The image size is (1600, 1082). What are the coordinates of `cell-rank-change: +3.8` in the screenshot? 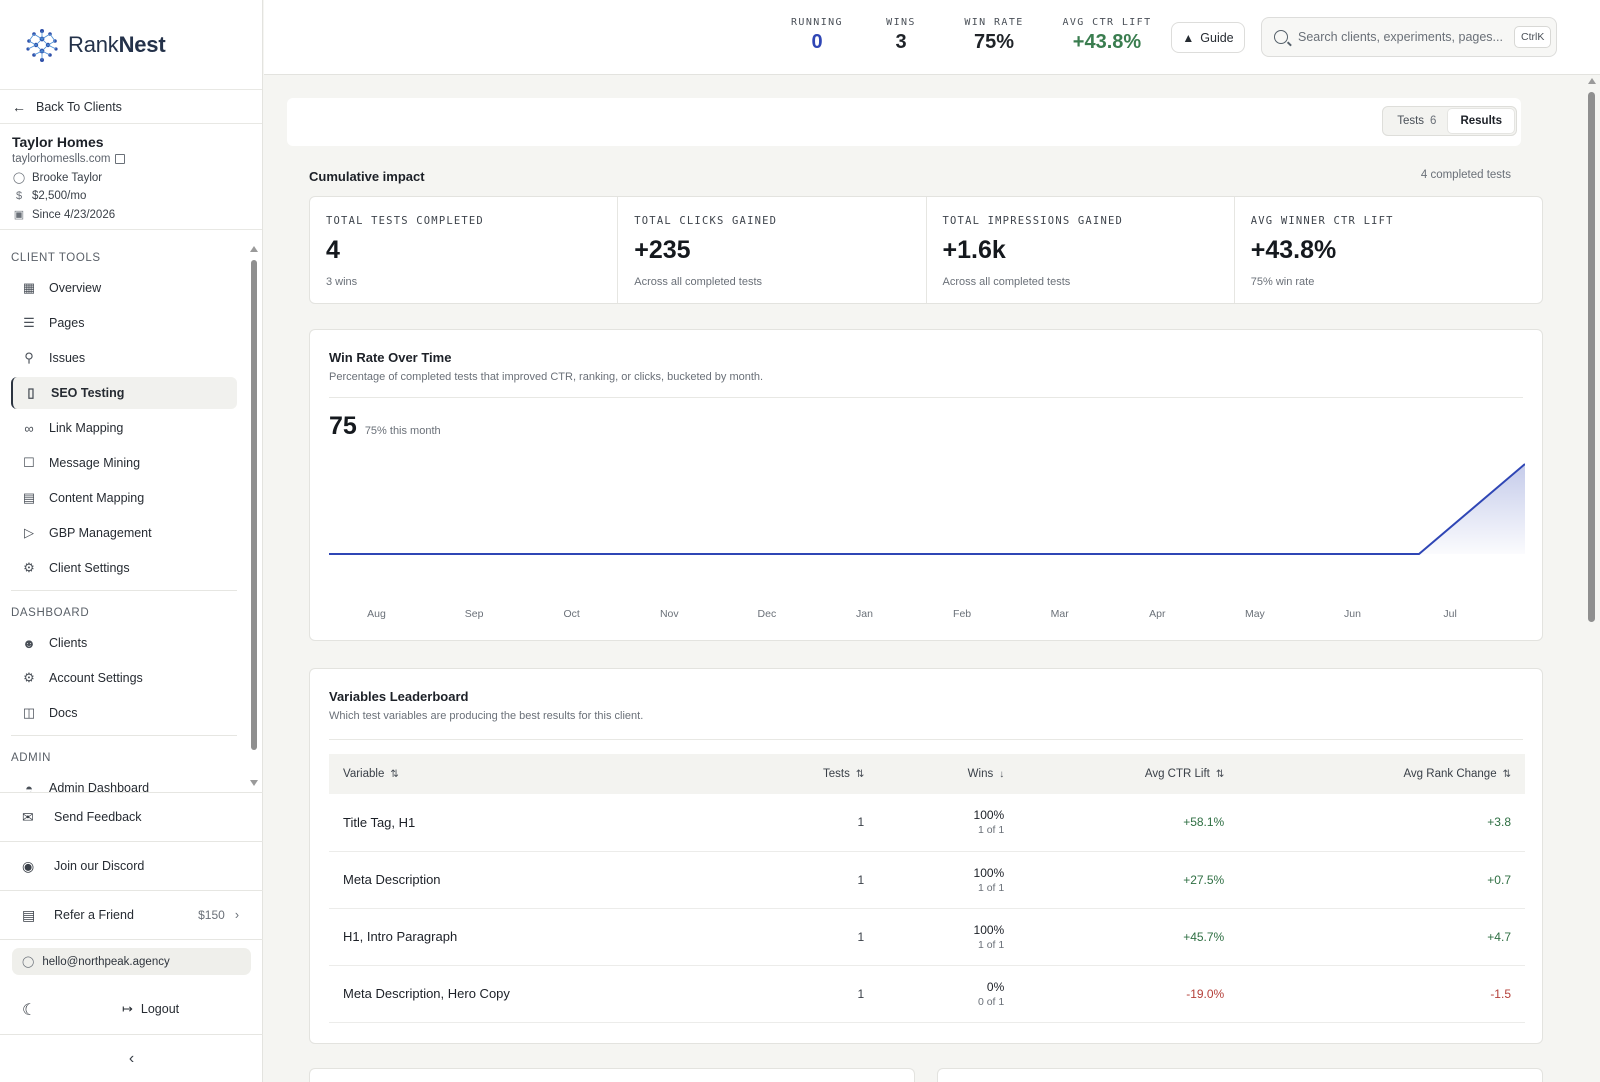 It's located at (1381, 823).